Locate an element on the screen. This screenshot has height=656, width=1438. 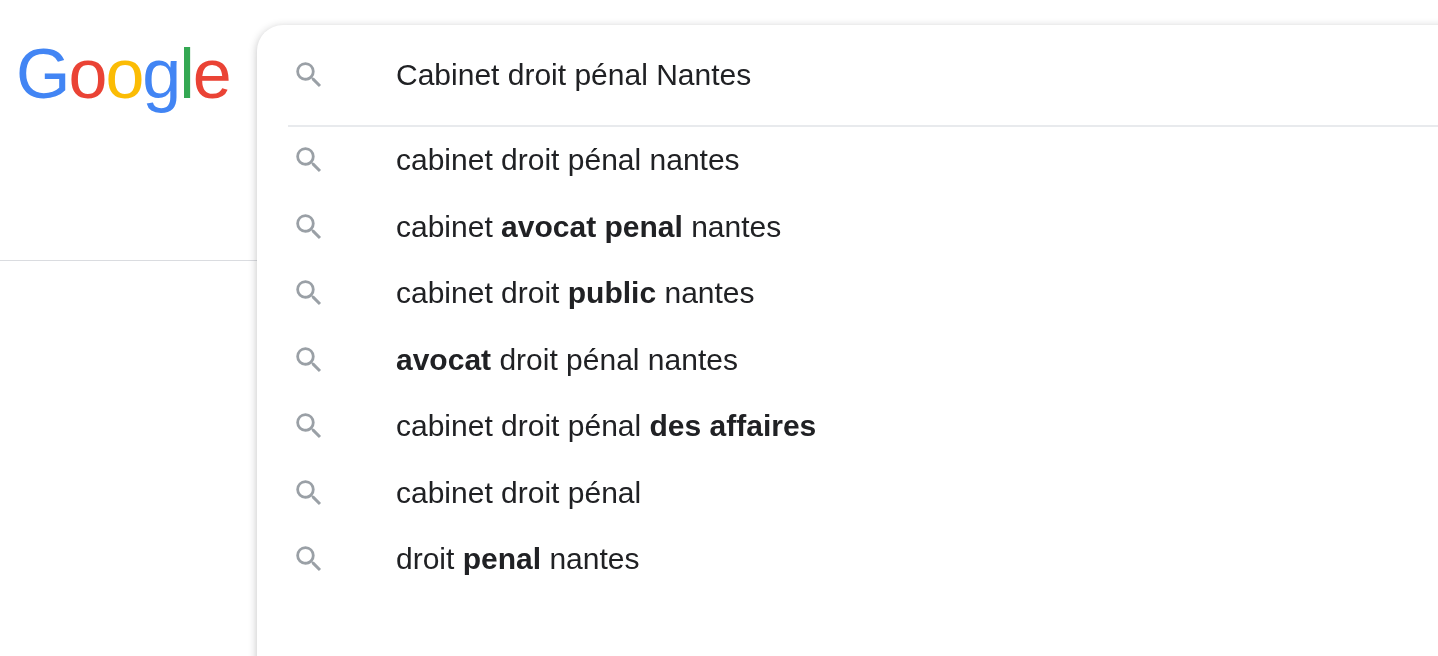
suggestion-item: cabinet droit pénal is located at coordinates (519, 492).